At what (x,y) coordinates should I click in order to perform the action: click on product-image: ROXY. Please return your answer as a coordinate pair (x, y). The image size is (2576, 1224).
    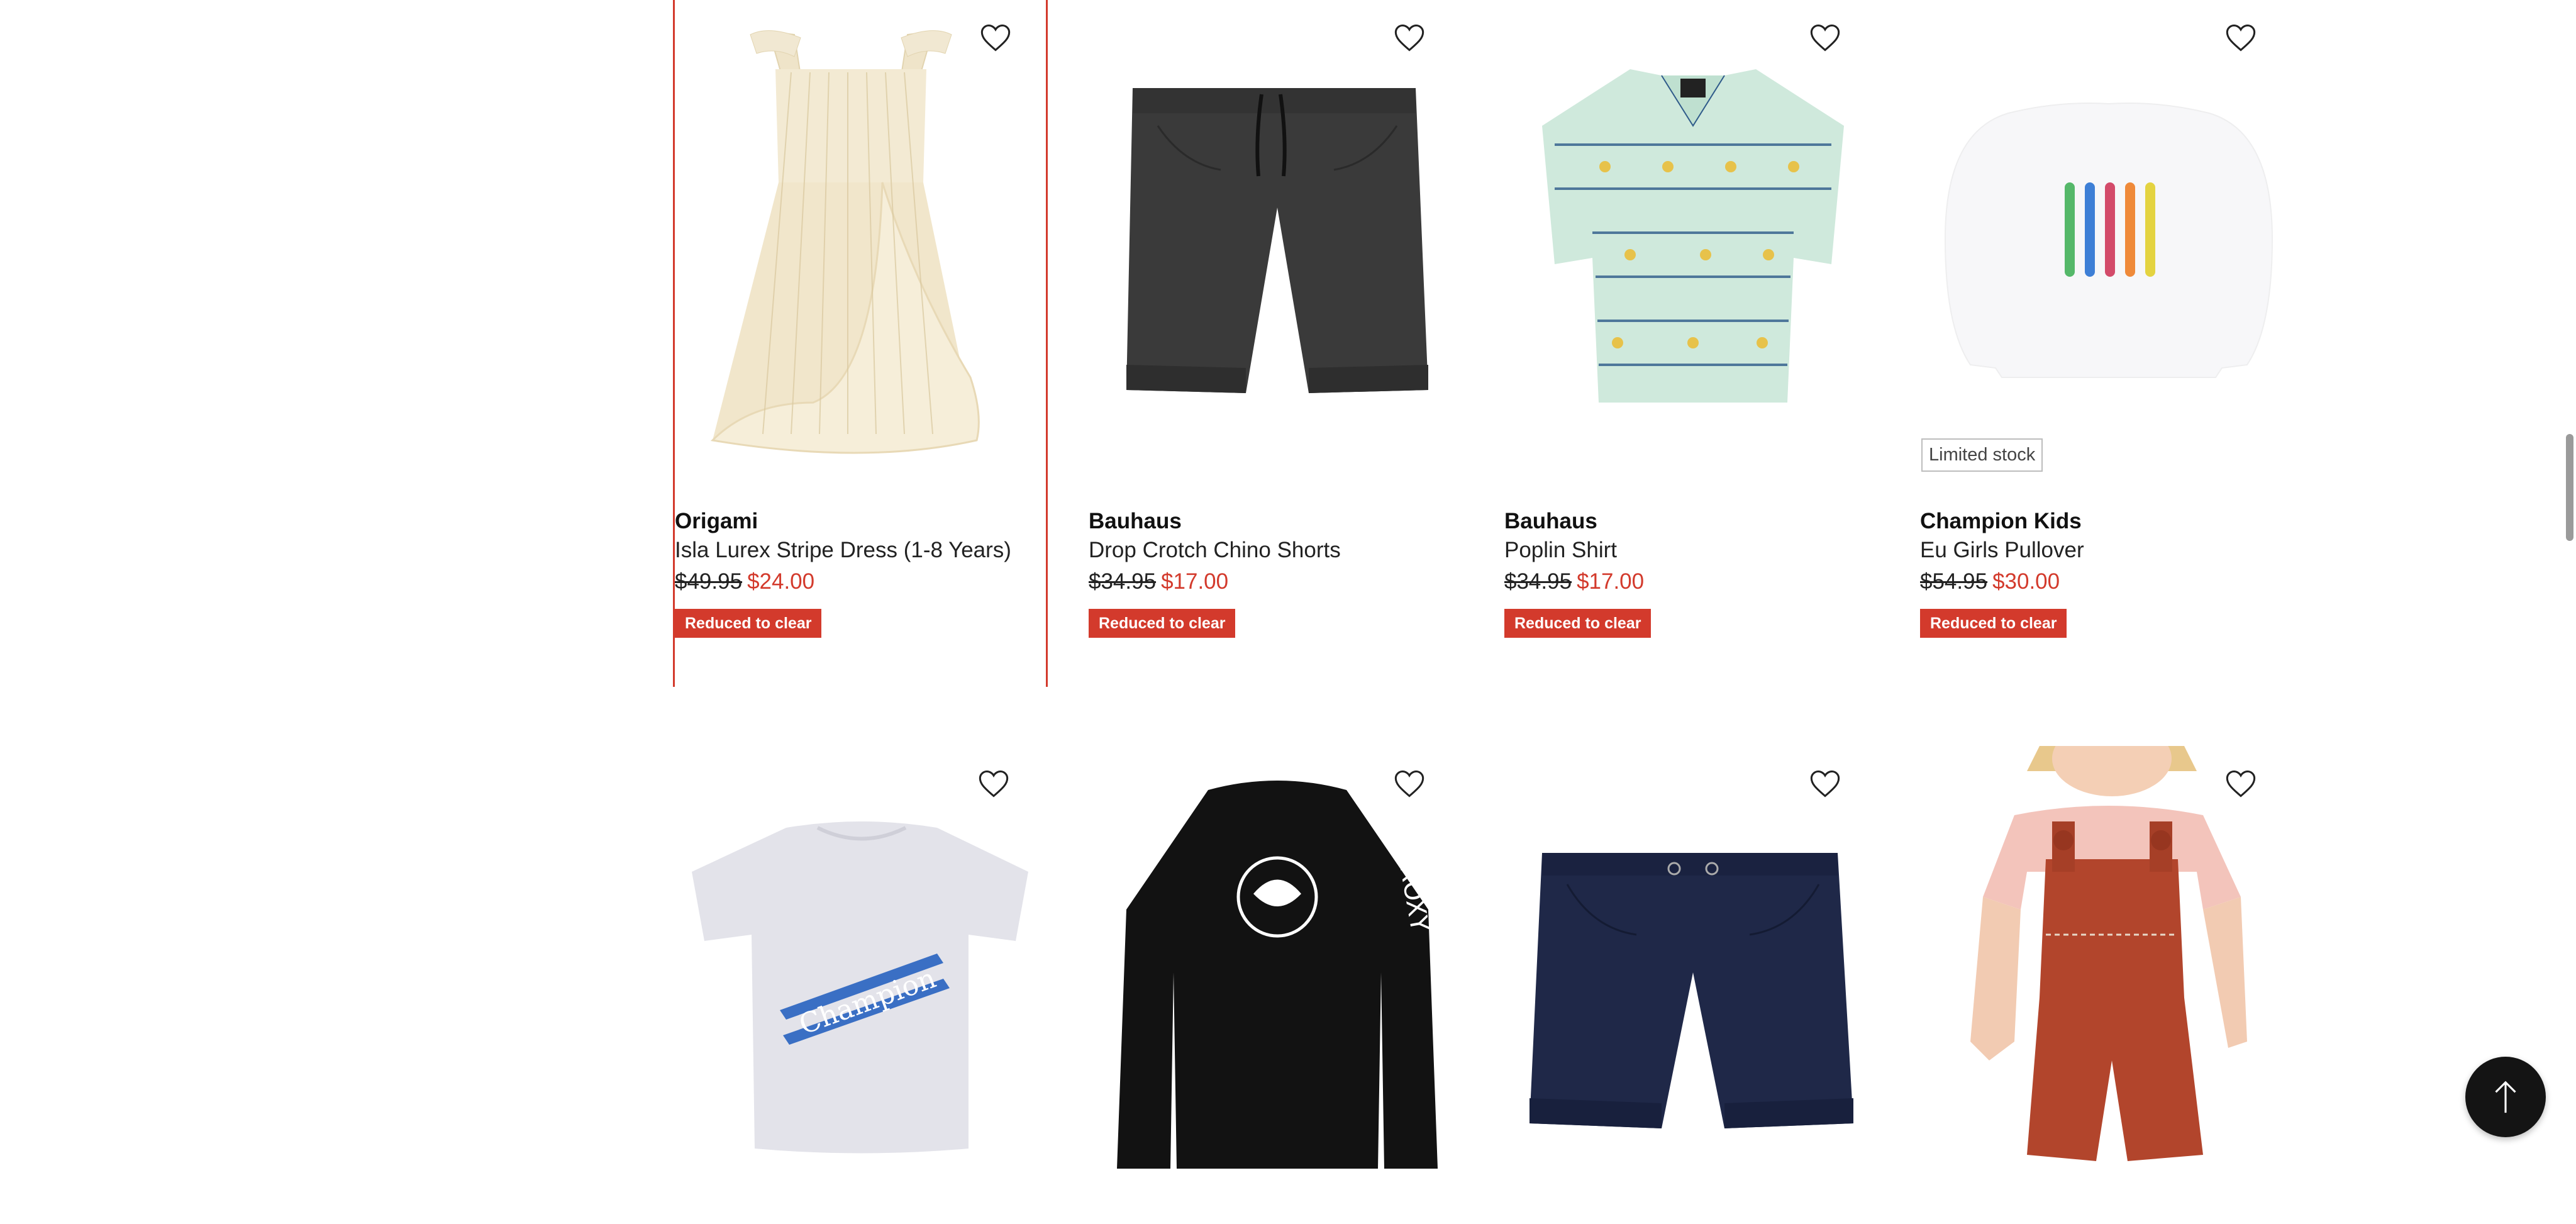
    Looking at the image, I should click on (1276, 985).